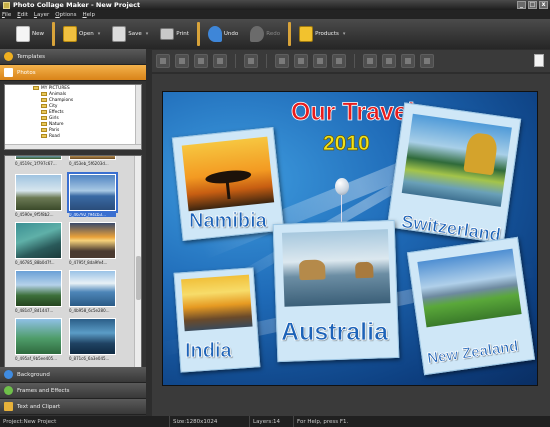 The width and height of the screenshot is (550, 427). I want to click on mirror-icon, so click(320, 61).